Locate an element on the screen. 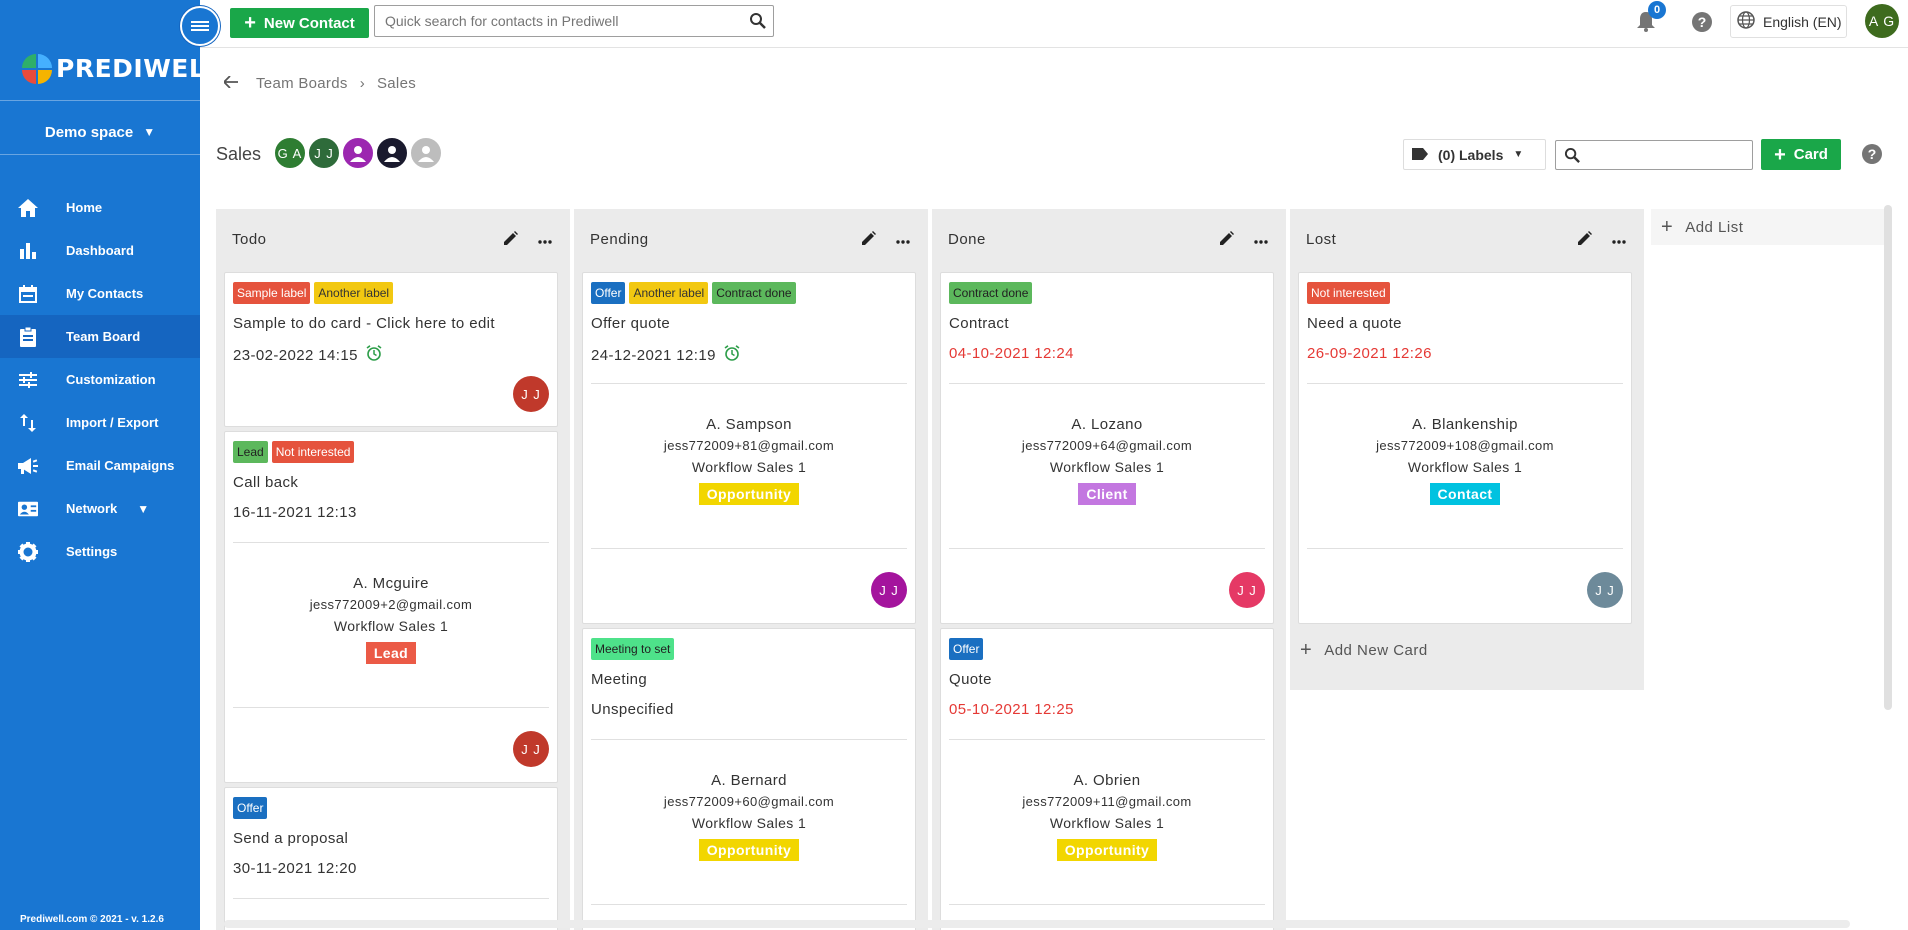 The image size is (1908, 930). contact-name: A. Obrien is located at coordinates (1107, 780).